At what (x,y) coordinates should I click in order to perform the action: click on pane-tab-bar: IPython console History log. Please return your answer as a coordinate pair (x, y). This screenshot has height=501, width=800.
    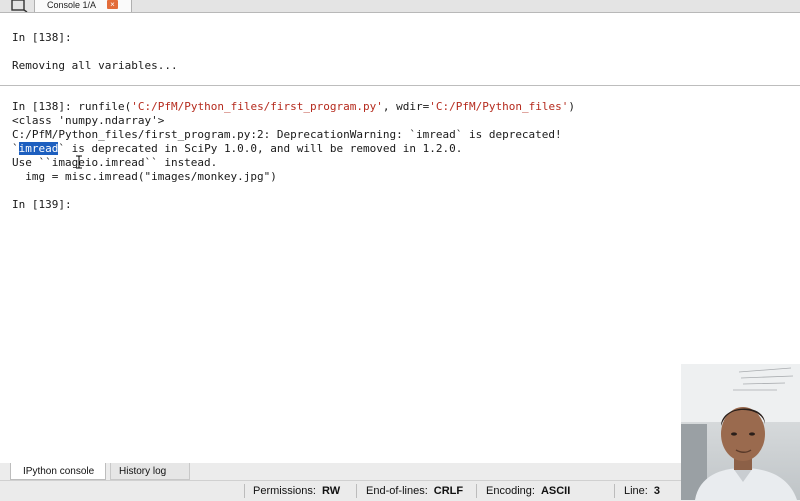
    Looking at the image, I should click on (400, 471).